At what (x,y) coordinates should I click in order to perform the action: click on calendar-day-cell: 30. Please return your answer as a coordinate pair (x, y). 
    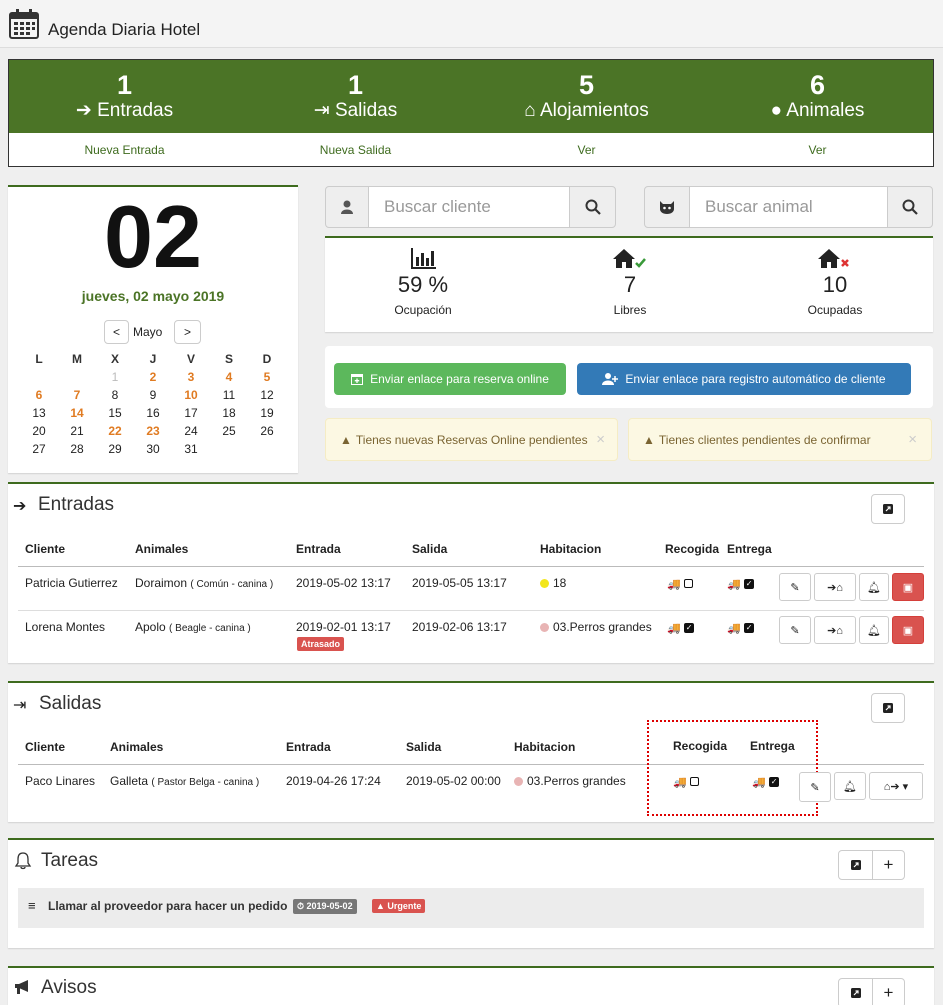
    Looking at the image, I should click on (153, 449).